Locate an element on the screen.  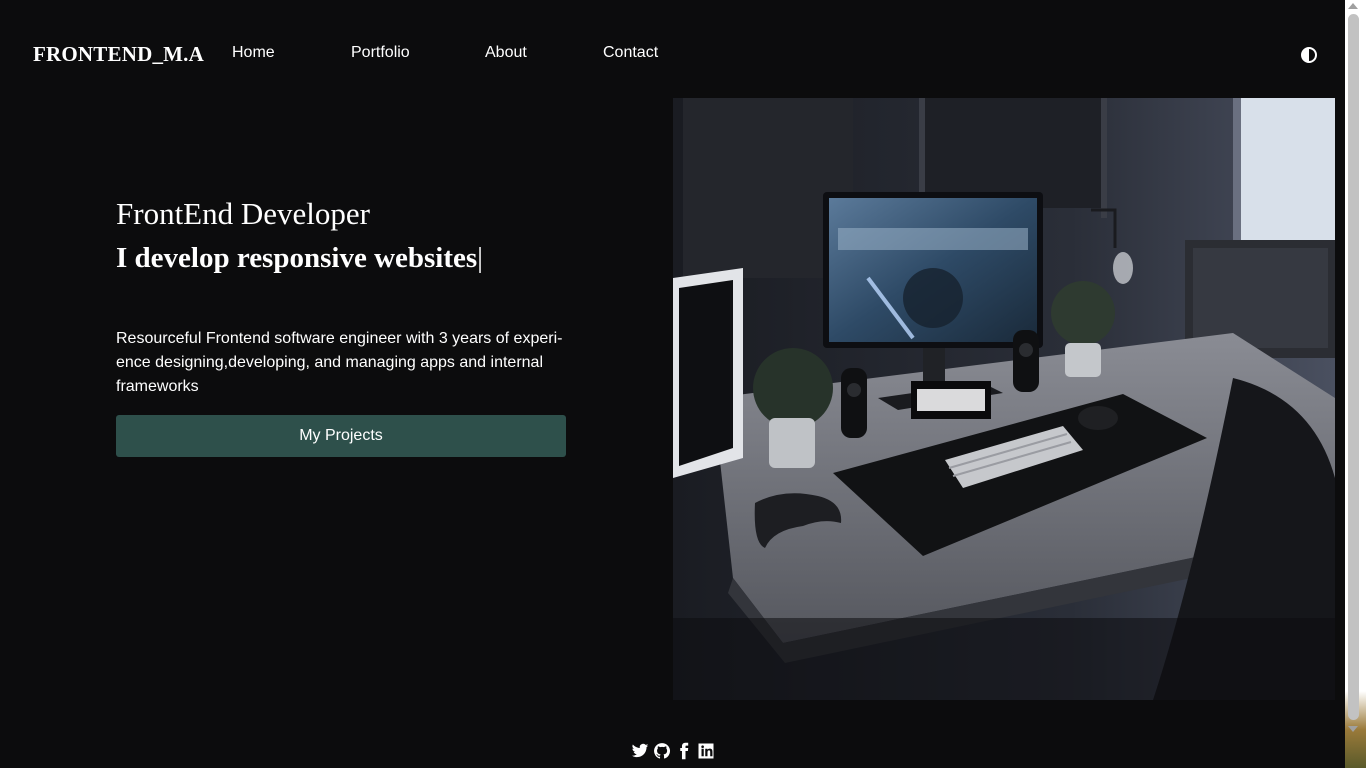
typing-caret: | is located at coordinates (480, 258).